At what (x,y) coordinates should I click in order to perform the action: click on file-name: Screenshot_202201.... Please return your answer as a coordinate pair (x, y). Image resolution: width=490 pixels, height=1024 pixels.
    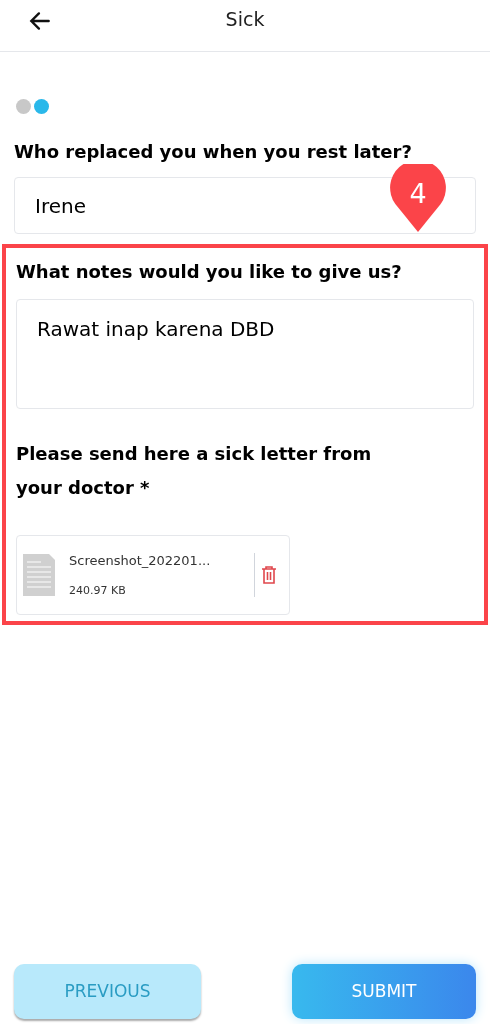
    Looking at the image, I should click on (140, 561).